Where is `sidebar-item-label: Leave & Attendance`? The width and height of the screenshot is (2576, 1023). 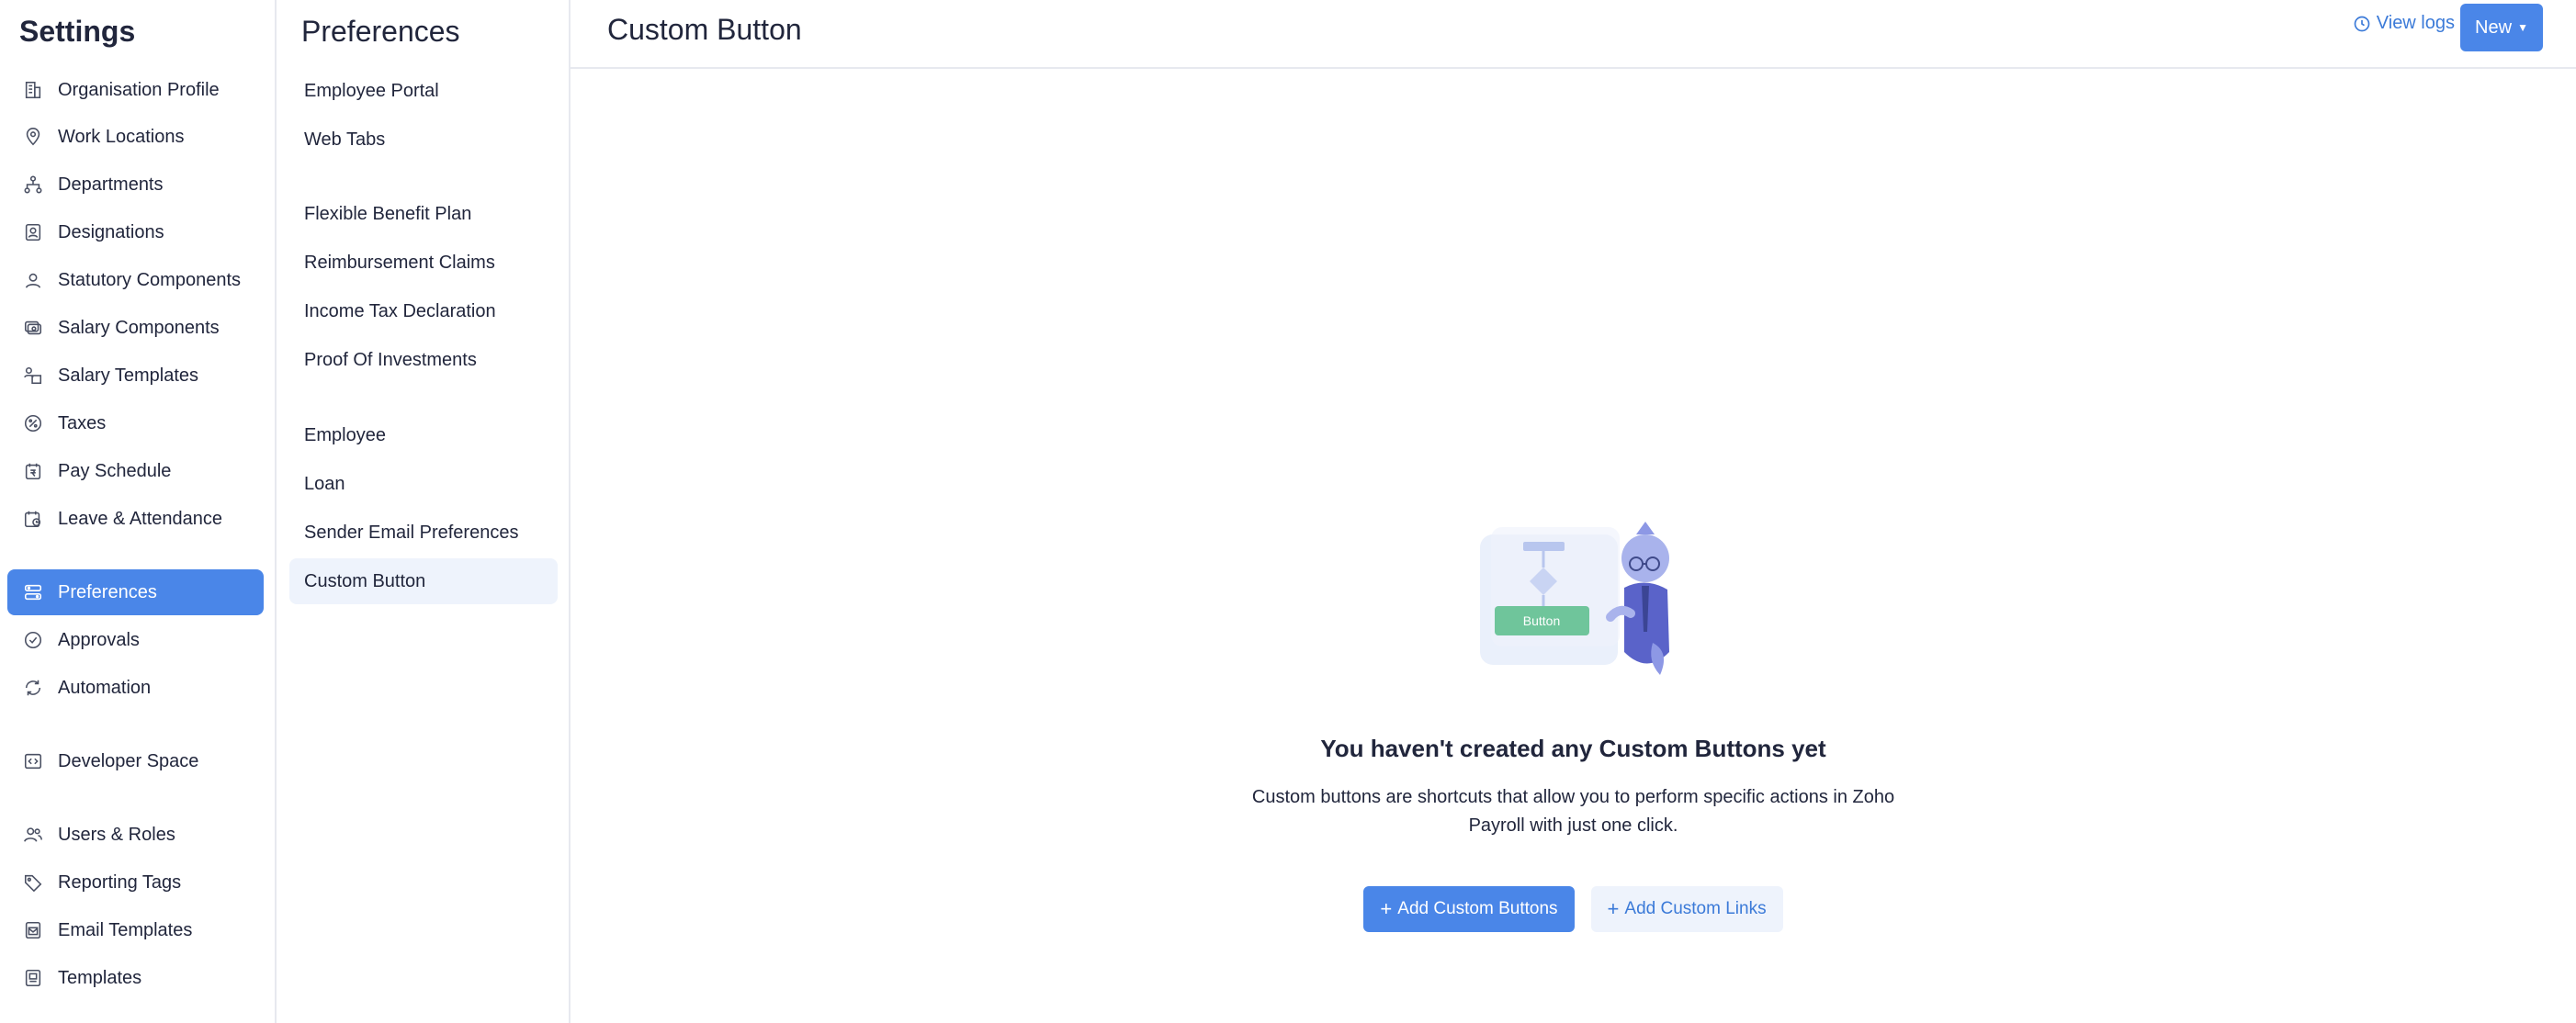
sidebar-item-label: Leave & Attendance is located at coordinates (140, 518).